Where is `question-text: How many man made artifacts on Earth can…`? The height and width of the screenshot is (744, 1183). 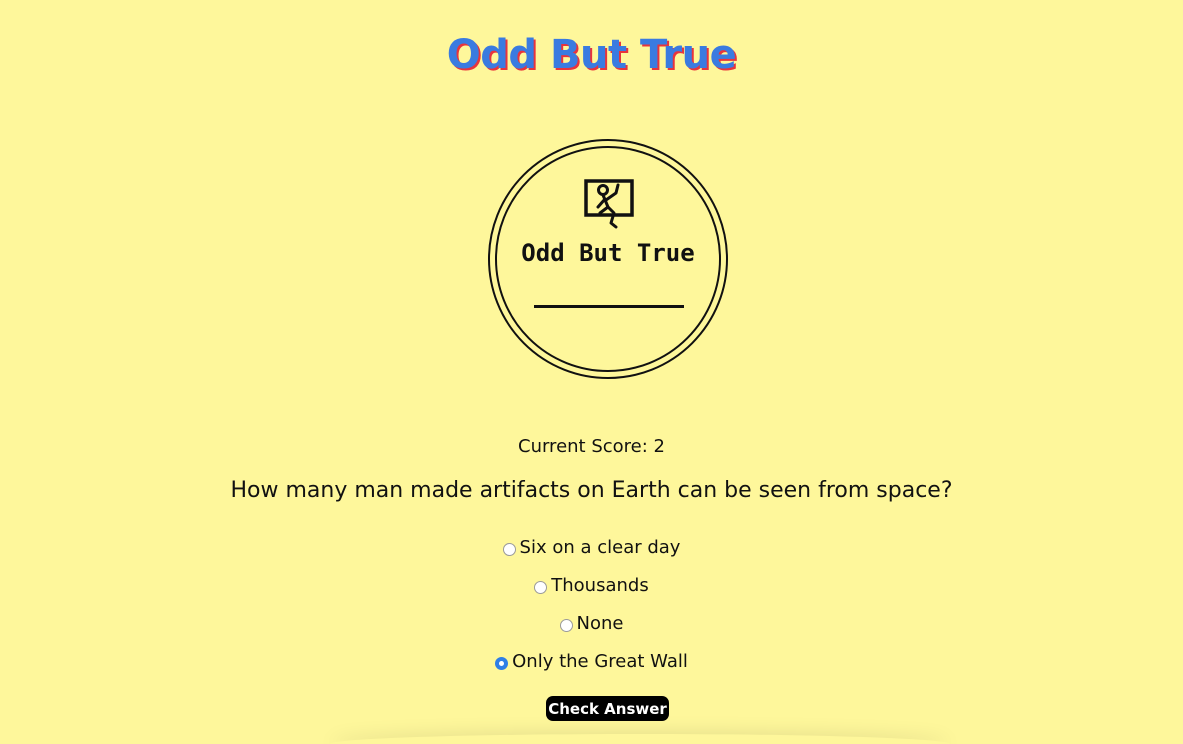
question-text: How many man made artifacts on Earth can… is located at coordinates (591, 490).